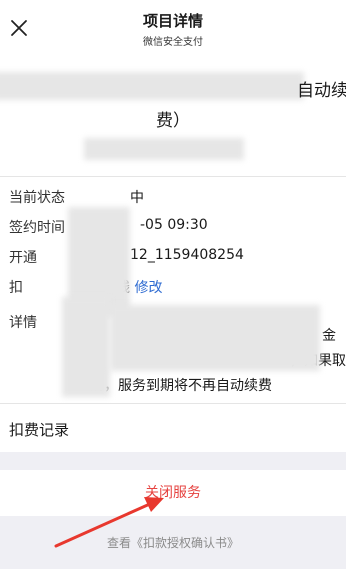  What do you see at coordinates (187, 255) in the screenshot?
I see `open-value: 12_1159408254` at bounding box center [187, 255].